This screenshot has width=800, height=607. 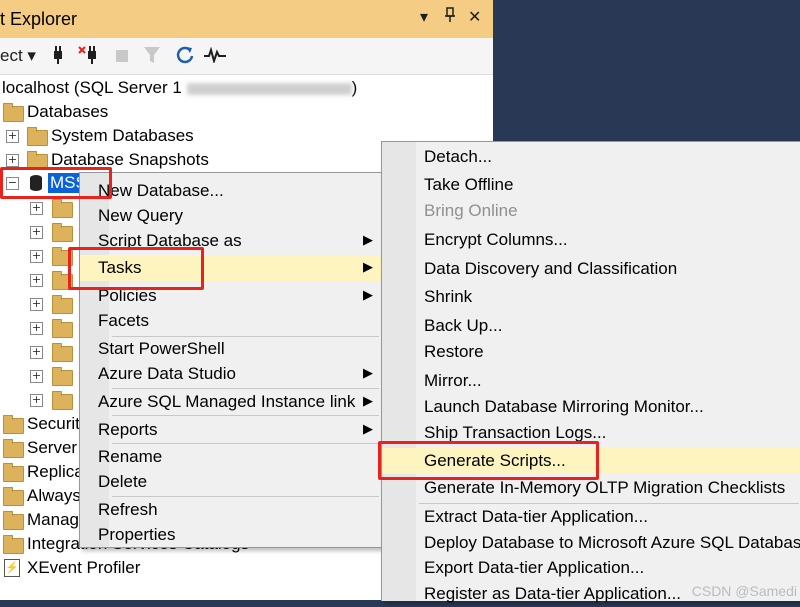 I want to click on tree-node-xevent-profiler: ⚡ XEvent Profiler, so click(x=190, y=568).